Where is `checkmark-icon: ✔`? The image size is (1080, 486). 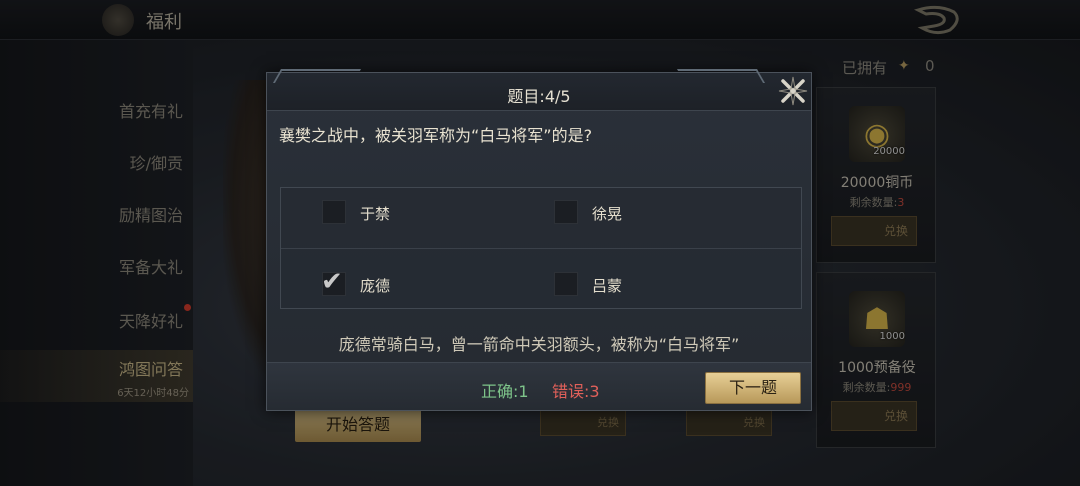 checkmark-icon: ✔ is located at coordinates (332, 282).